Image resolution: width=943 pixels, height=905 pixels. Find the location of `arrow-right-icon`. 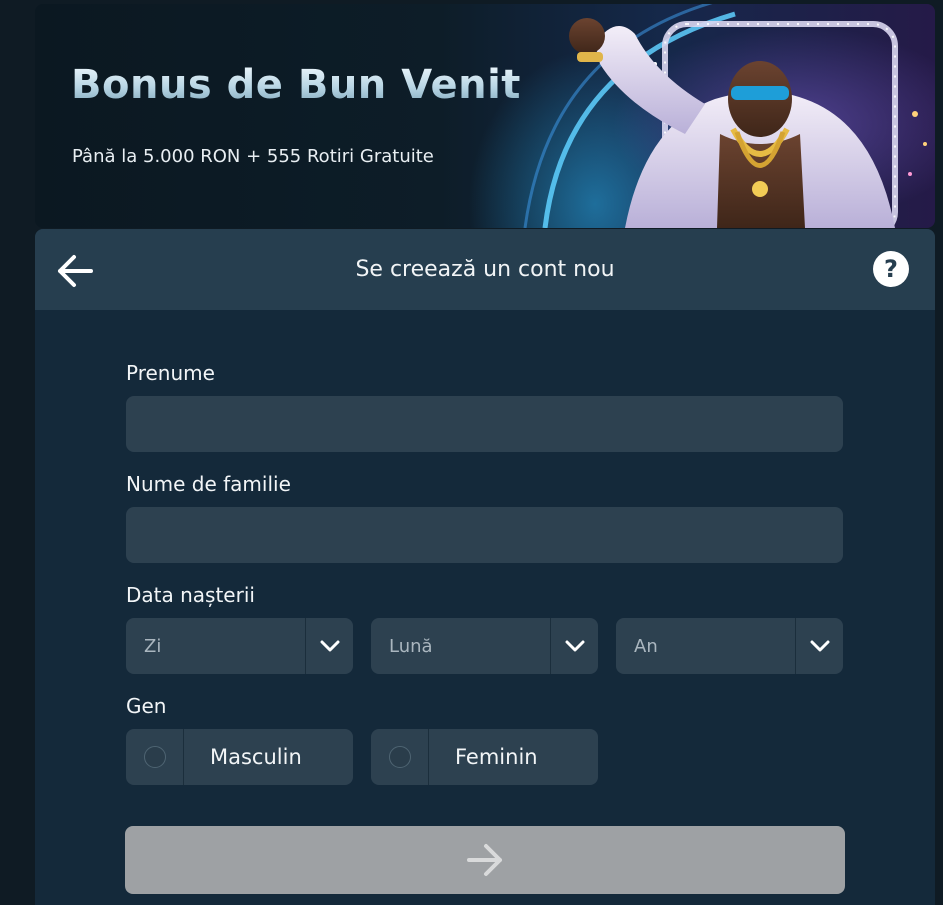

arrow-right-icon is located at coordinates (484, 860).